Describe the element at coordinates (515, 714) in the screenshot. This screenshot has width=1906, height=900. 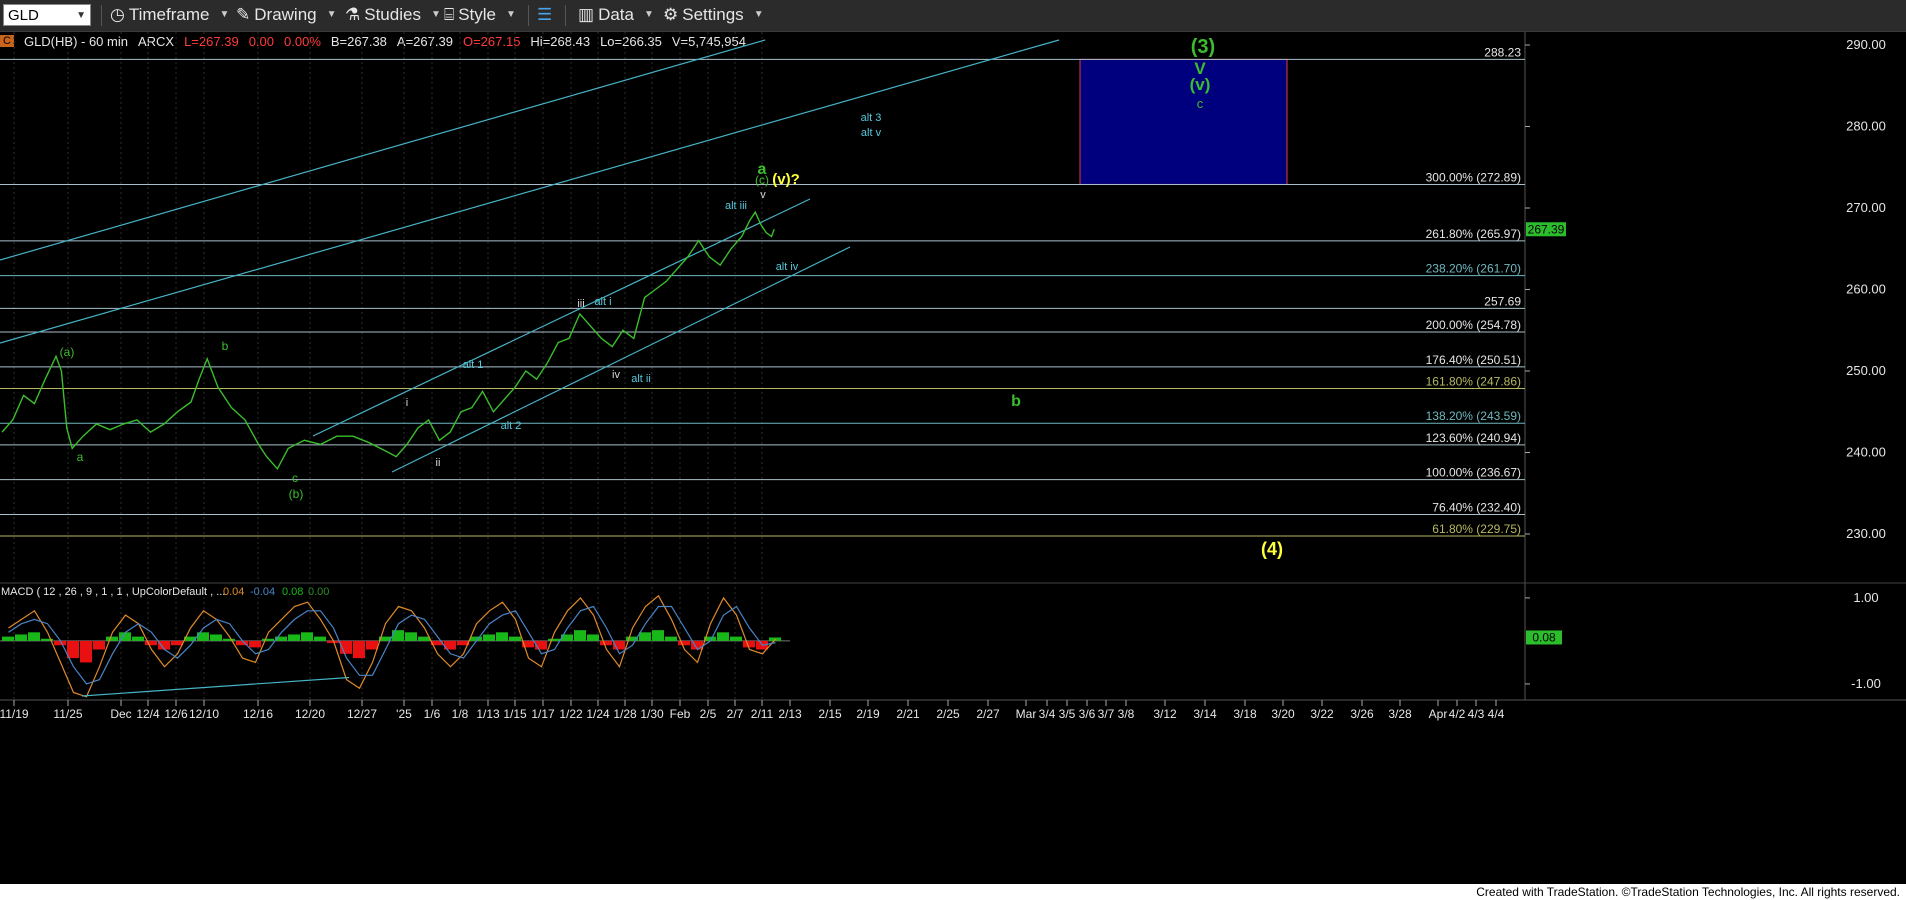
I see `x-tick-label: 1/15` at that location.